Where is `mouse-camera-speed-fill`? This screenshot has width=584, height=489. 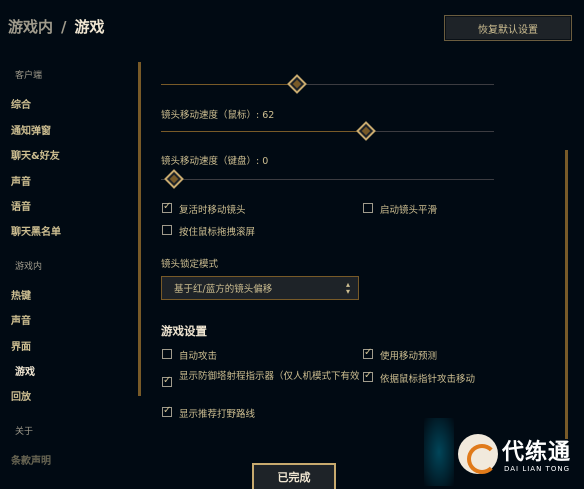 mouse-camera-speed-fill is located at coordinates (263, 131).